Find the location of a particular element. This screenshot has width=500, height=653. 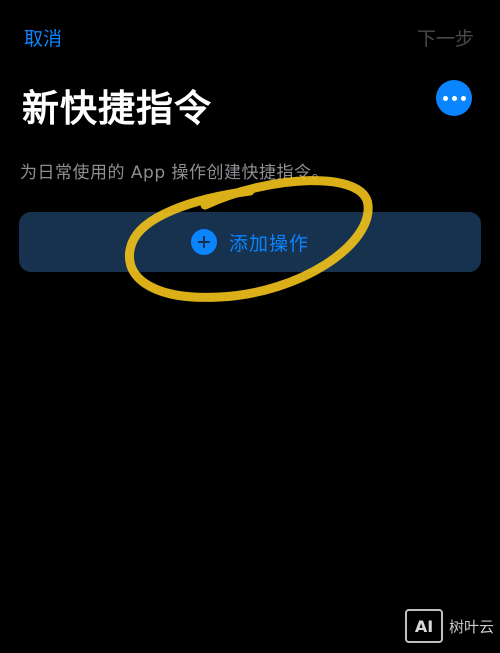

add-action-button: 添加操作 is located at coordinates (250, 242).